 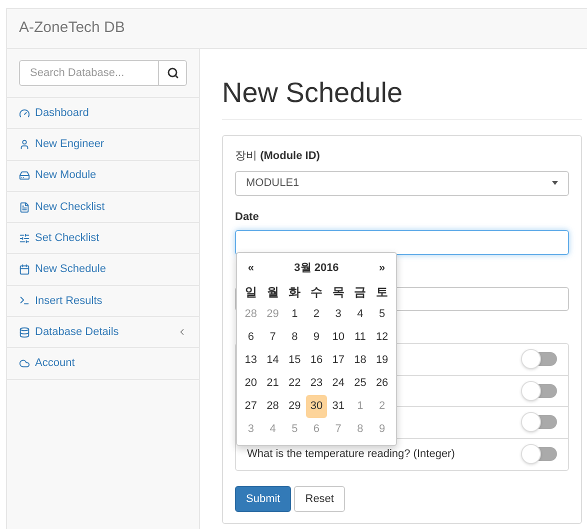 What do you see at coordinates (24, 176) in the screenshot?
I see `drive-icon` at bounding box center [24, 176].